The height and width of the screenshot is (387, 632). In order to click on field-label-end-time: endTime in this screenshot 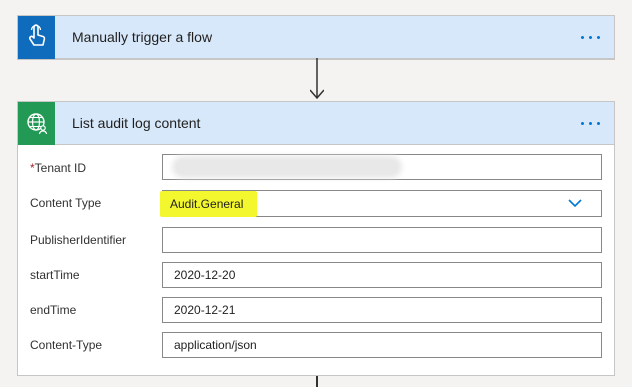, I will do `click(53, 310)`.